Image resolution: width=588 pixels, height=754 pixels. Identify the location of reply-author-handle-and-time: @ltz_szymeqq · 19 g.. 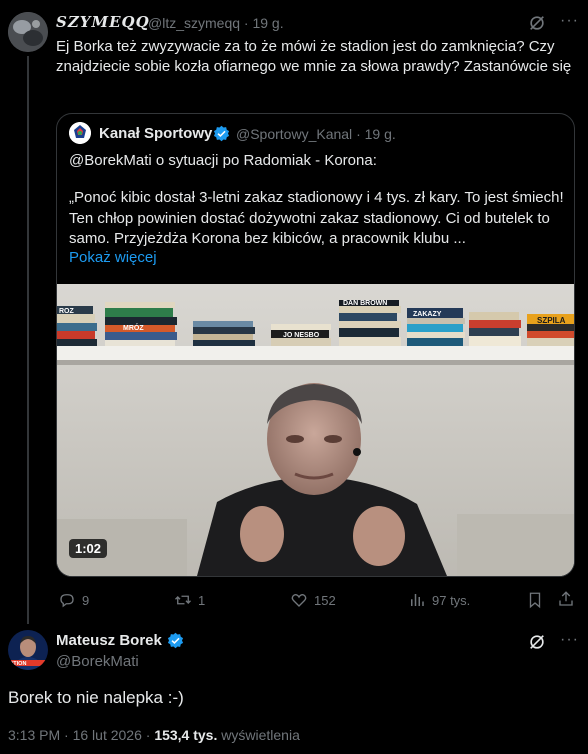
(216, 23).